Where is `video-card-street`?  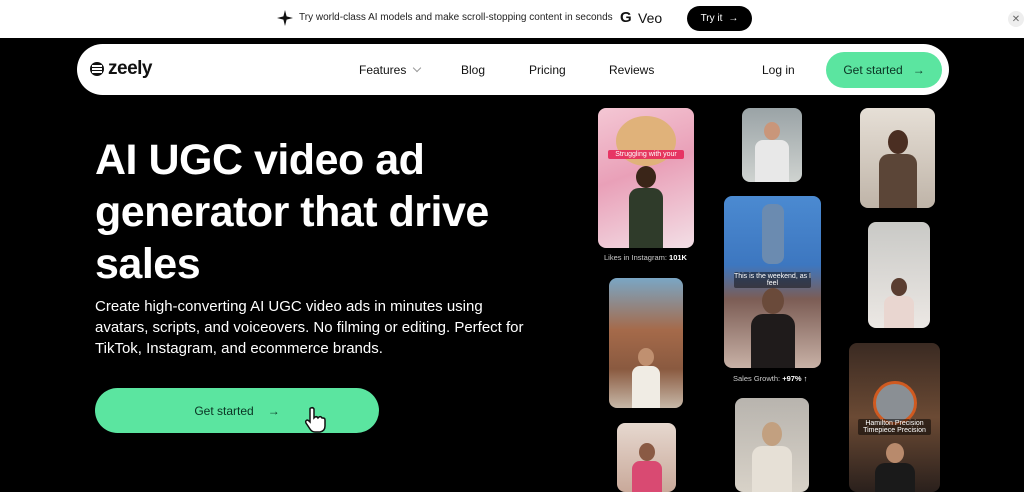 video-card-street is located at coordinates (646, 343).